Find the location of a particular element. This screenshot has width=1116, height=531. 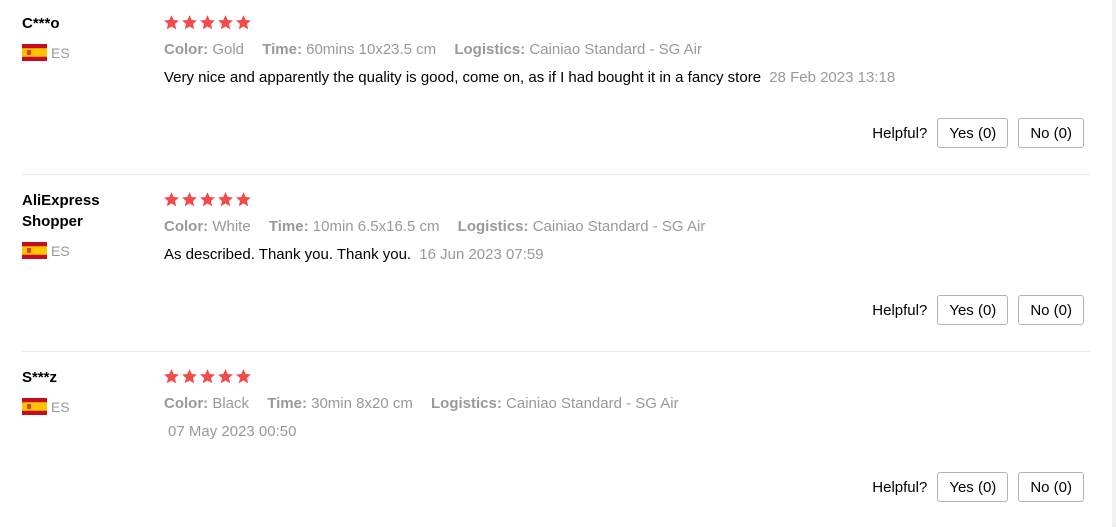

time-value: 30min 8x20 cm is located at coordinates (362, 403).